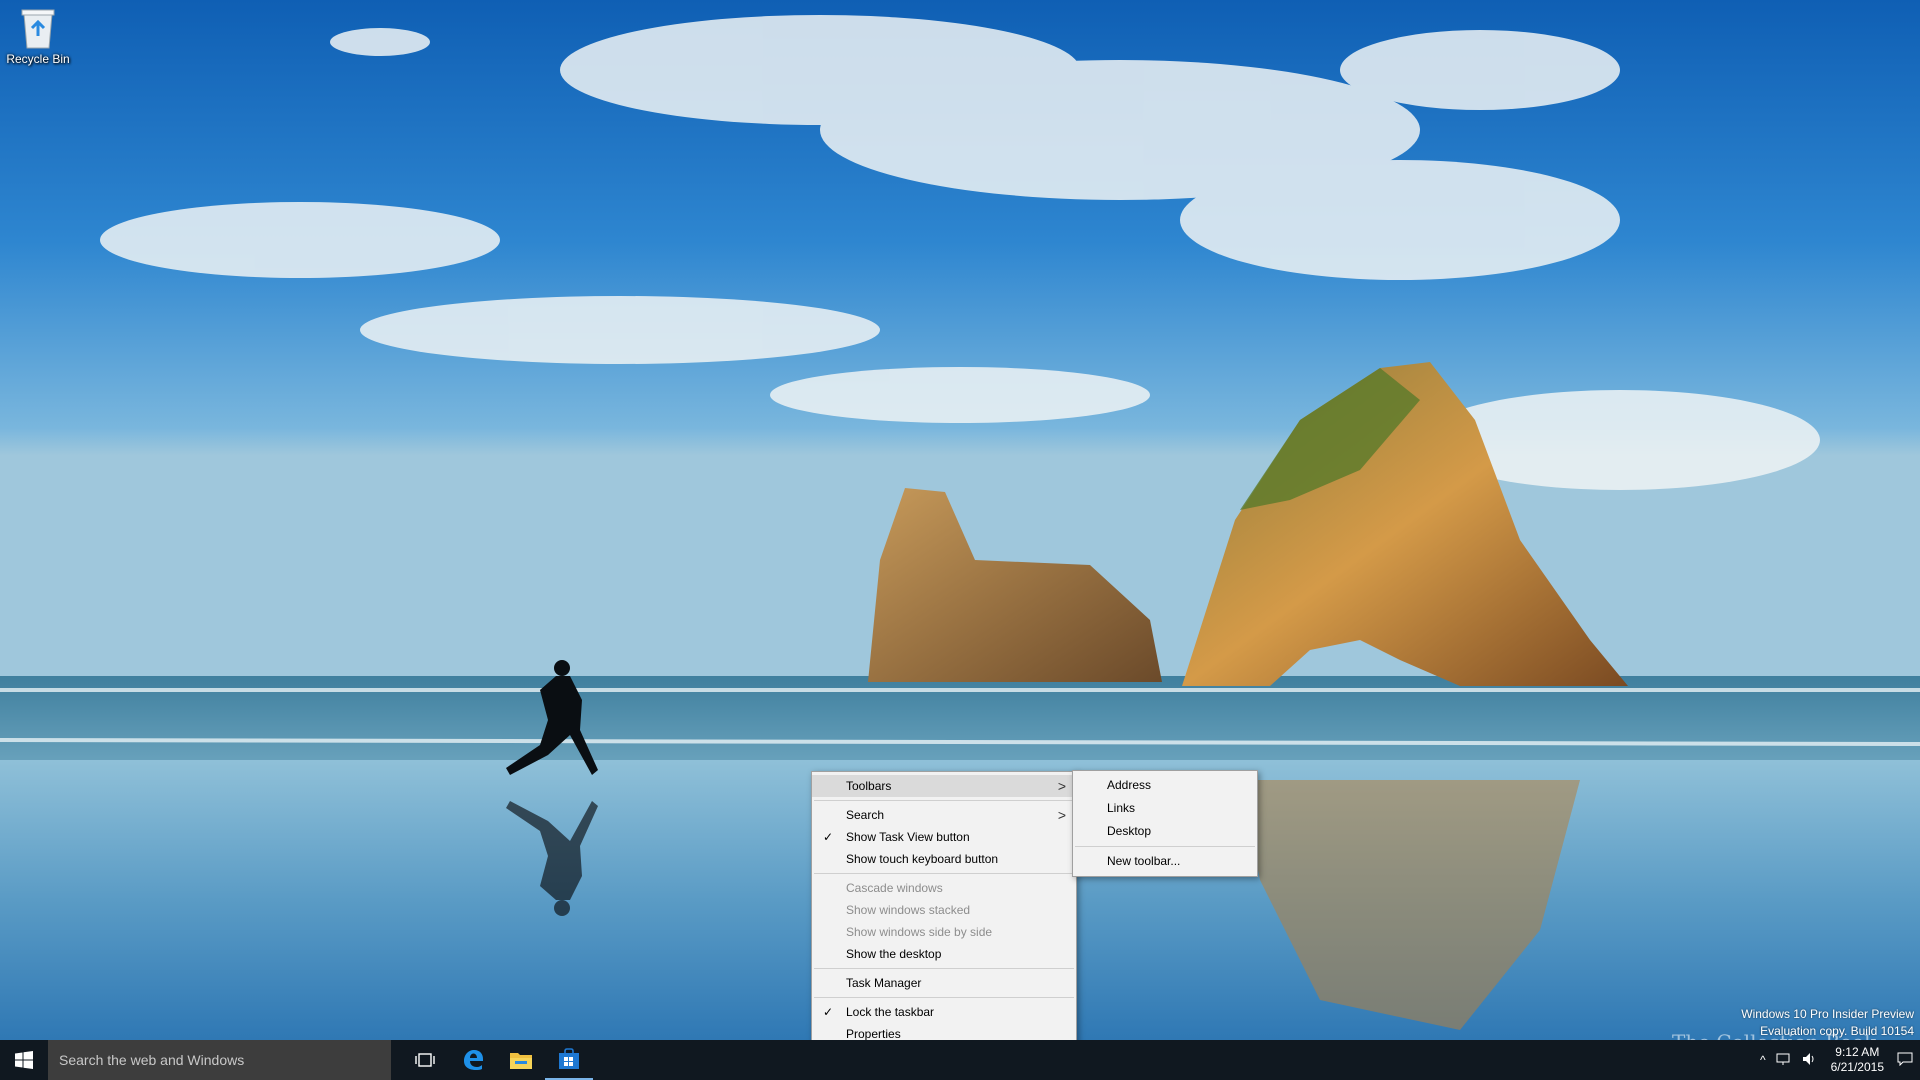 This screenshot has height=1080, width=1920. What do you see at coordinates (1810, 1060) in the screenshot?
I see `volume-icon` at bounding box center [1810, 1060].